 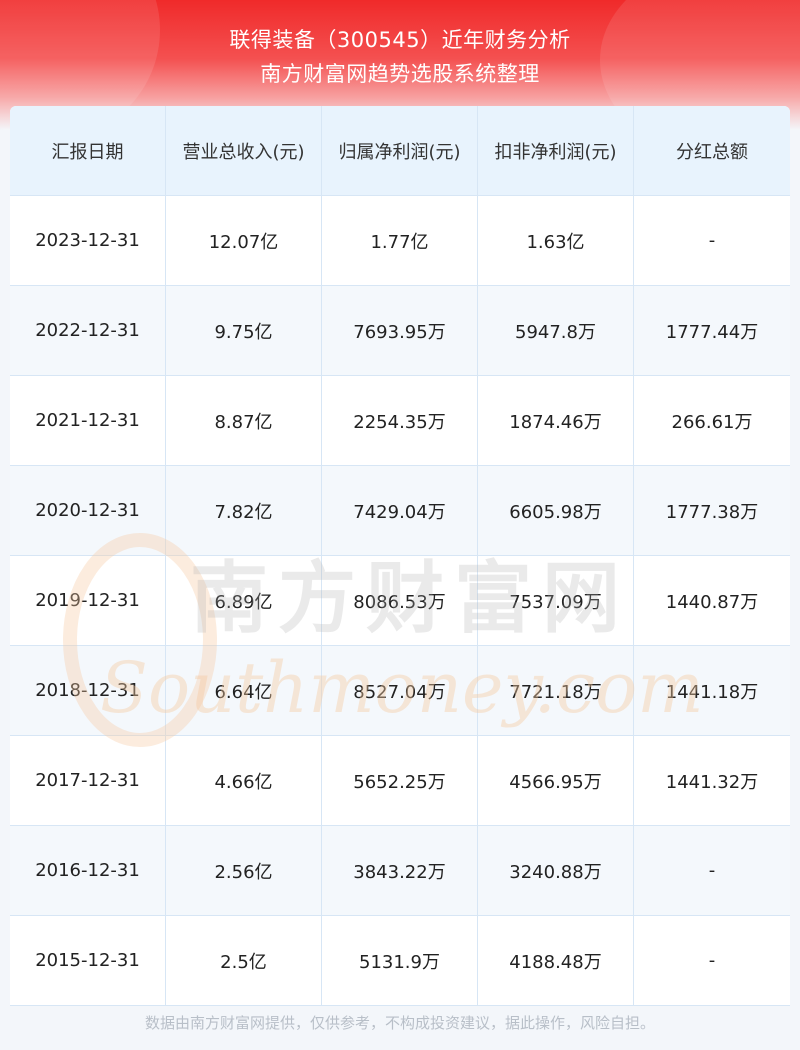 I want to click on table-row: 2017-12-31 4.66亿 5652.25万 4566.95万 1441.32万, so click(x=400, y=781).